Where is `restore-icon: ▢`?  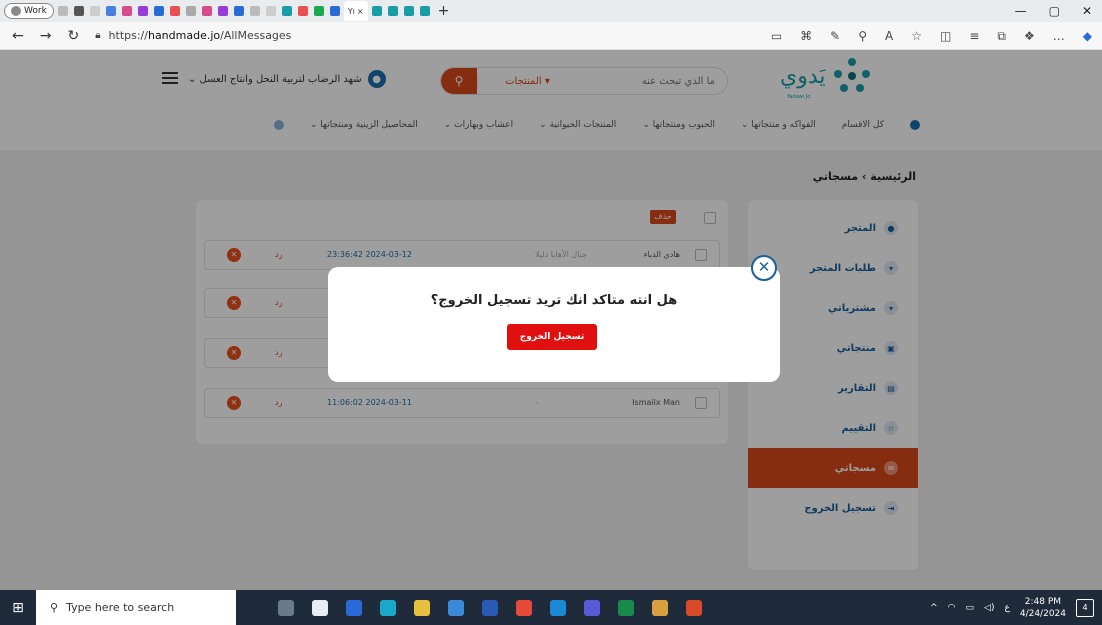 restore-icon: ▢ is located at coordinates (1054, 11).